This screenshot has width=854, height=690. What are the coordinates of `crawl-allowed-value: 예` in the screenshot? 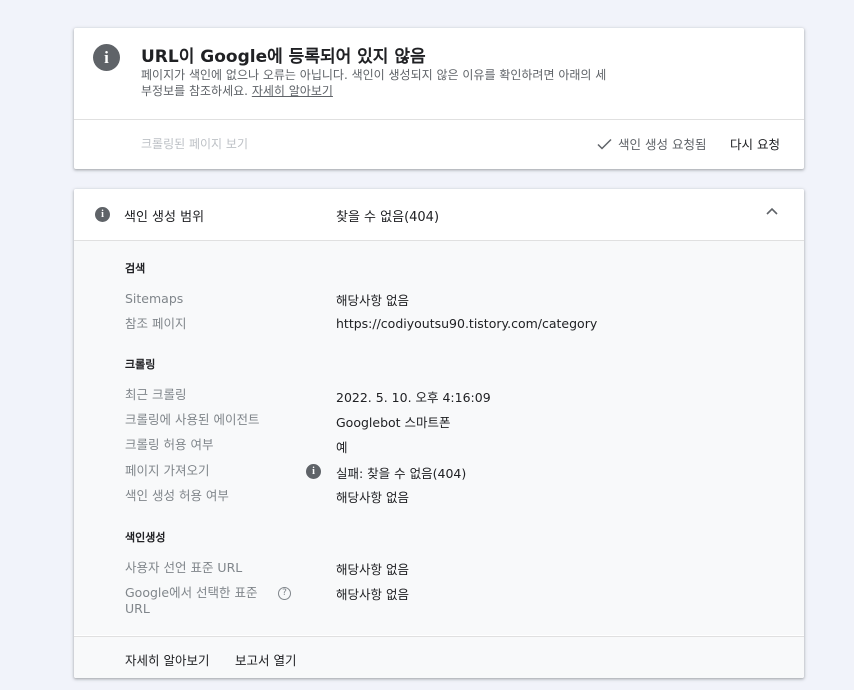 It's located at (342, 447).